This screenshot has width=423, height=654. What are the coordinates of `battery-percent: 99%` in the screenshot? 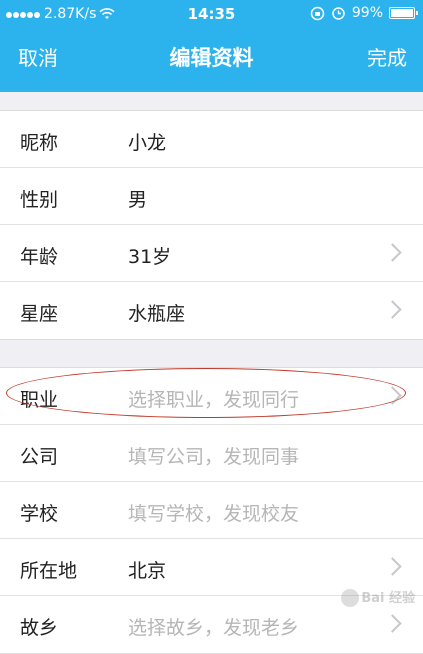 It's located at (367, 13).